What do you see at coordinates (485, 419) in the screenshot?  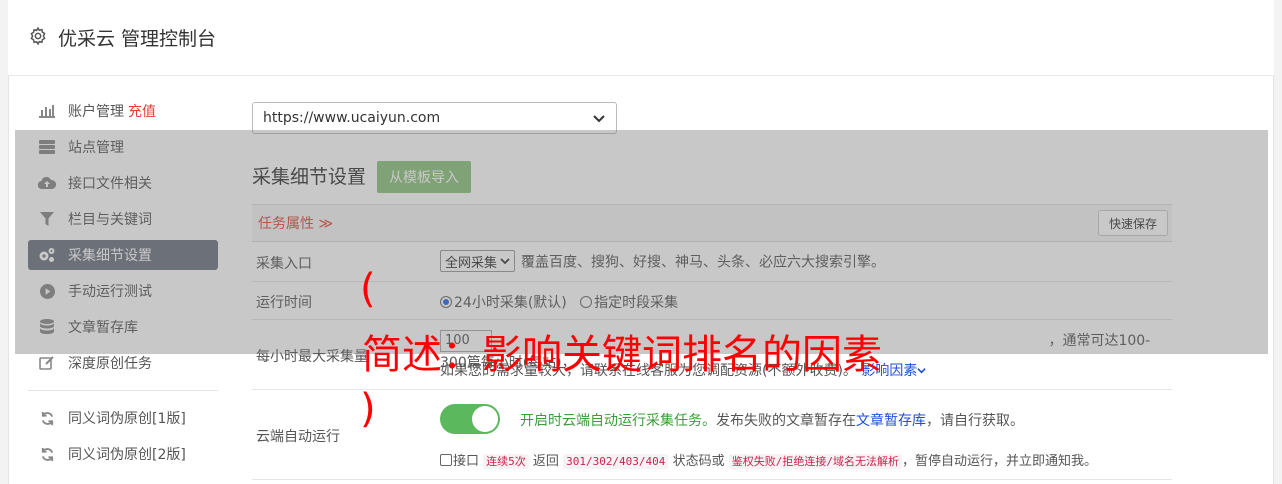 I see `toggle-knob` at bounding box center [485, 419].